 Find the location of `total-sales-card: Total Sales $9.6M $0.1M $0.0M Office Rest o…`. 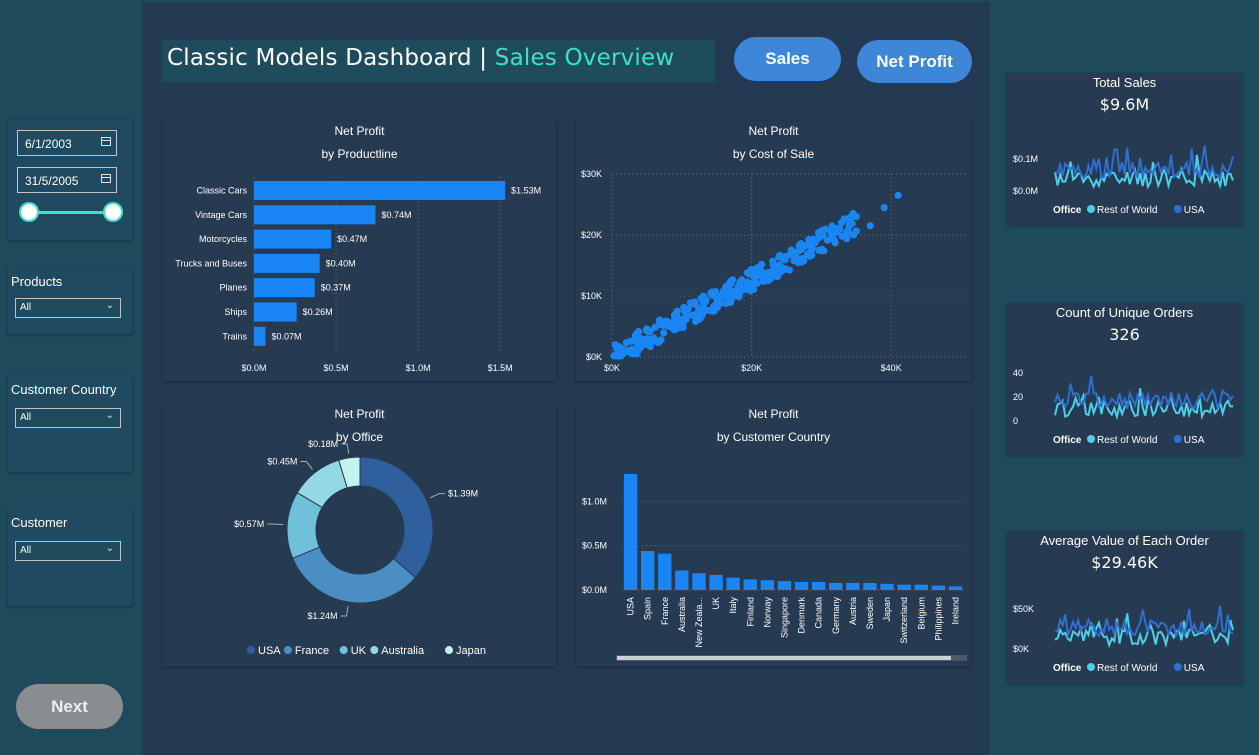

total-sales-card: Total Sales $9.6M $0.1M $0.0M Office Rest o… is located at coordinates (1124, 149).